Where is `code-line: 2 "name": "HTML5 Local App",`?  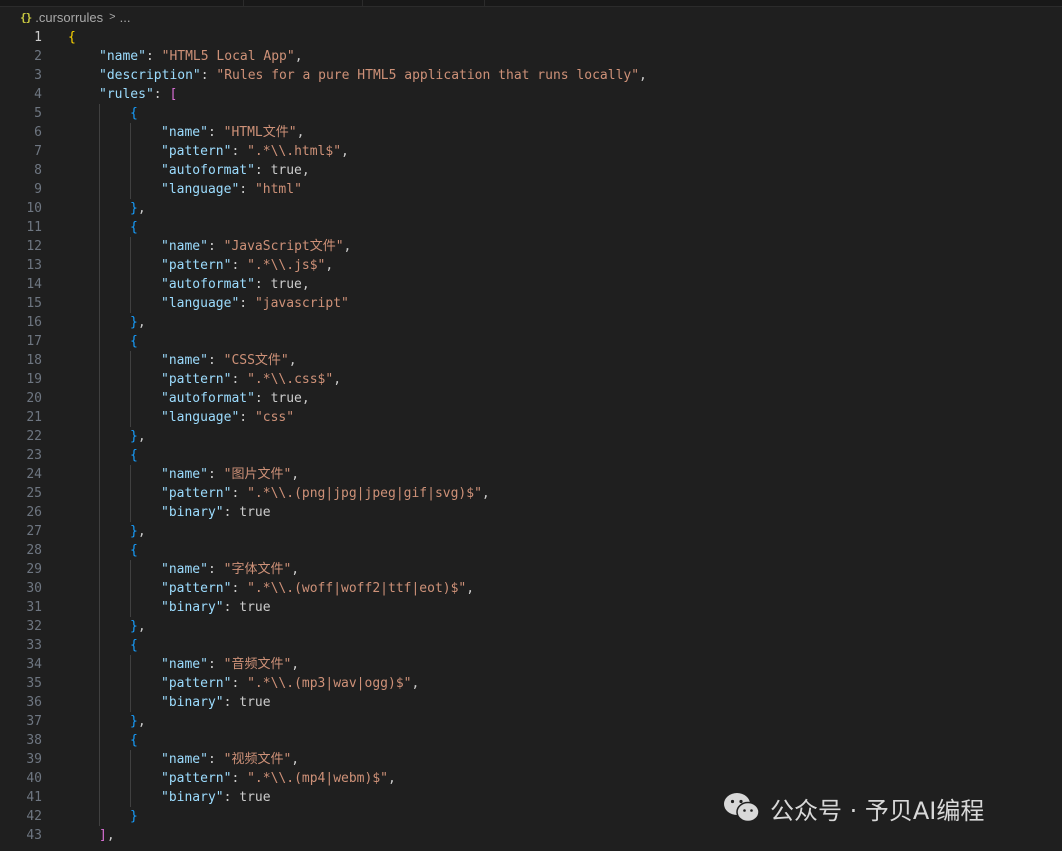
code-line: 2 "name": "HTML5 Local App", is located at coordinates (531, 56).